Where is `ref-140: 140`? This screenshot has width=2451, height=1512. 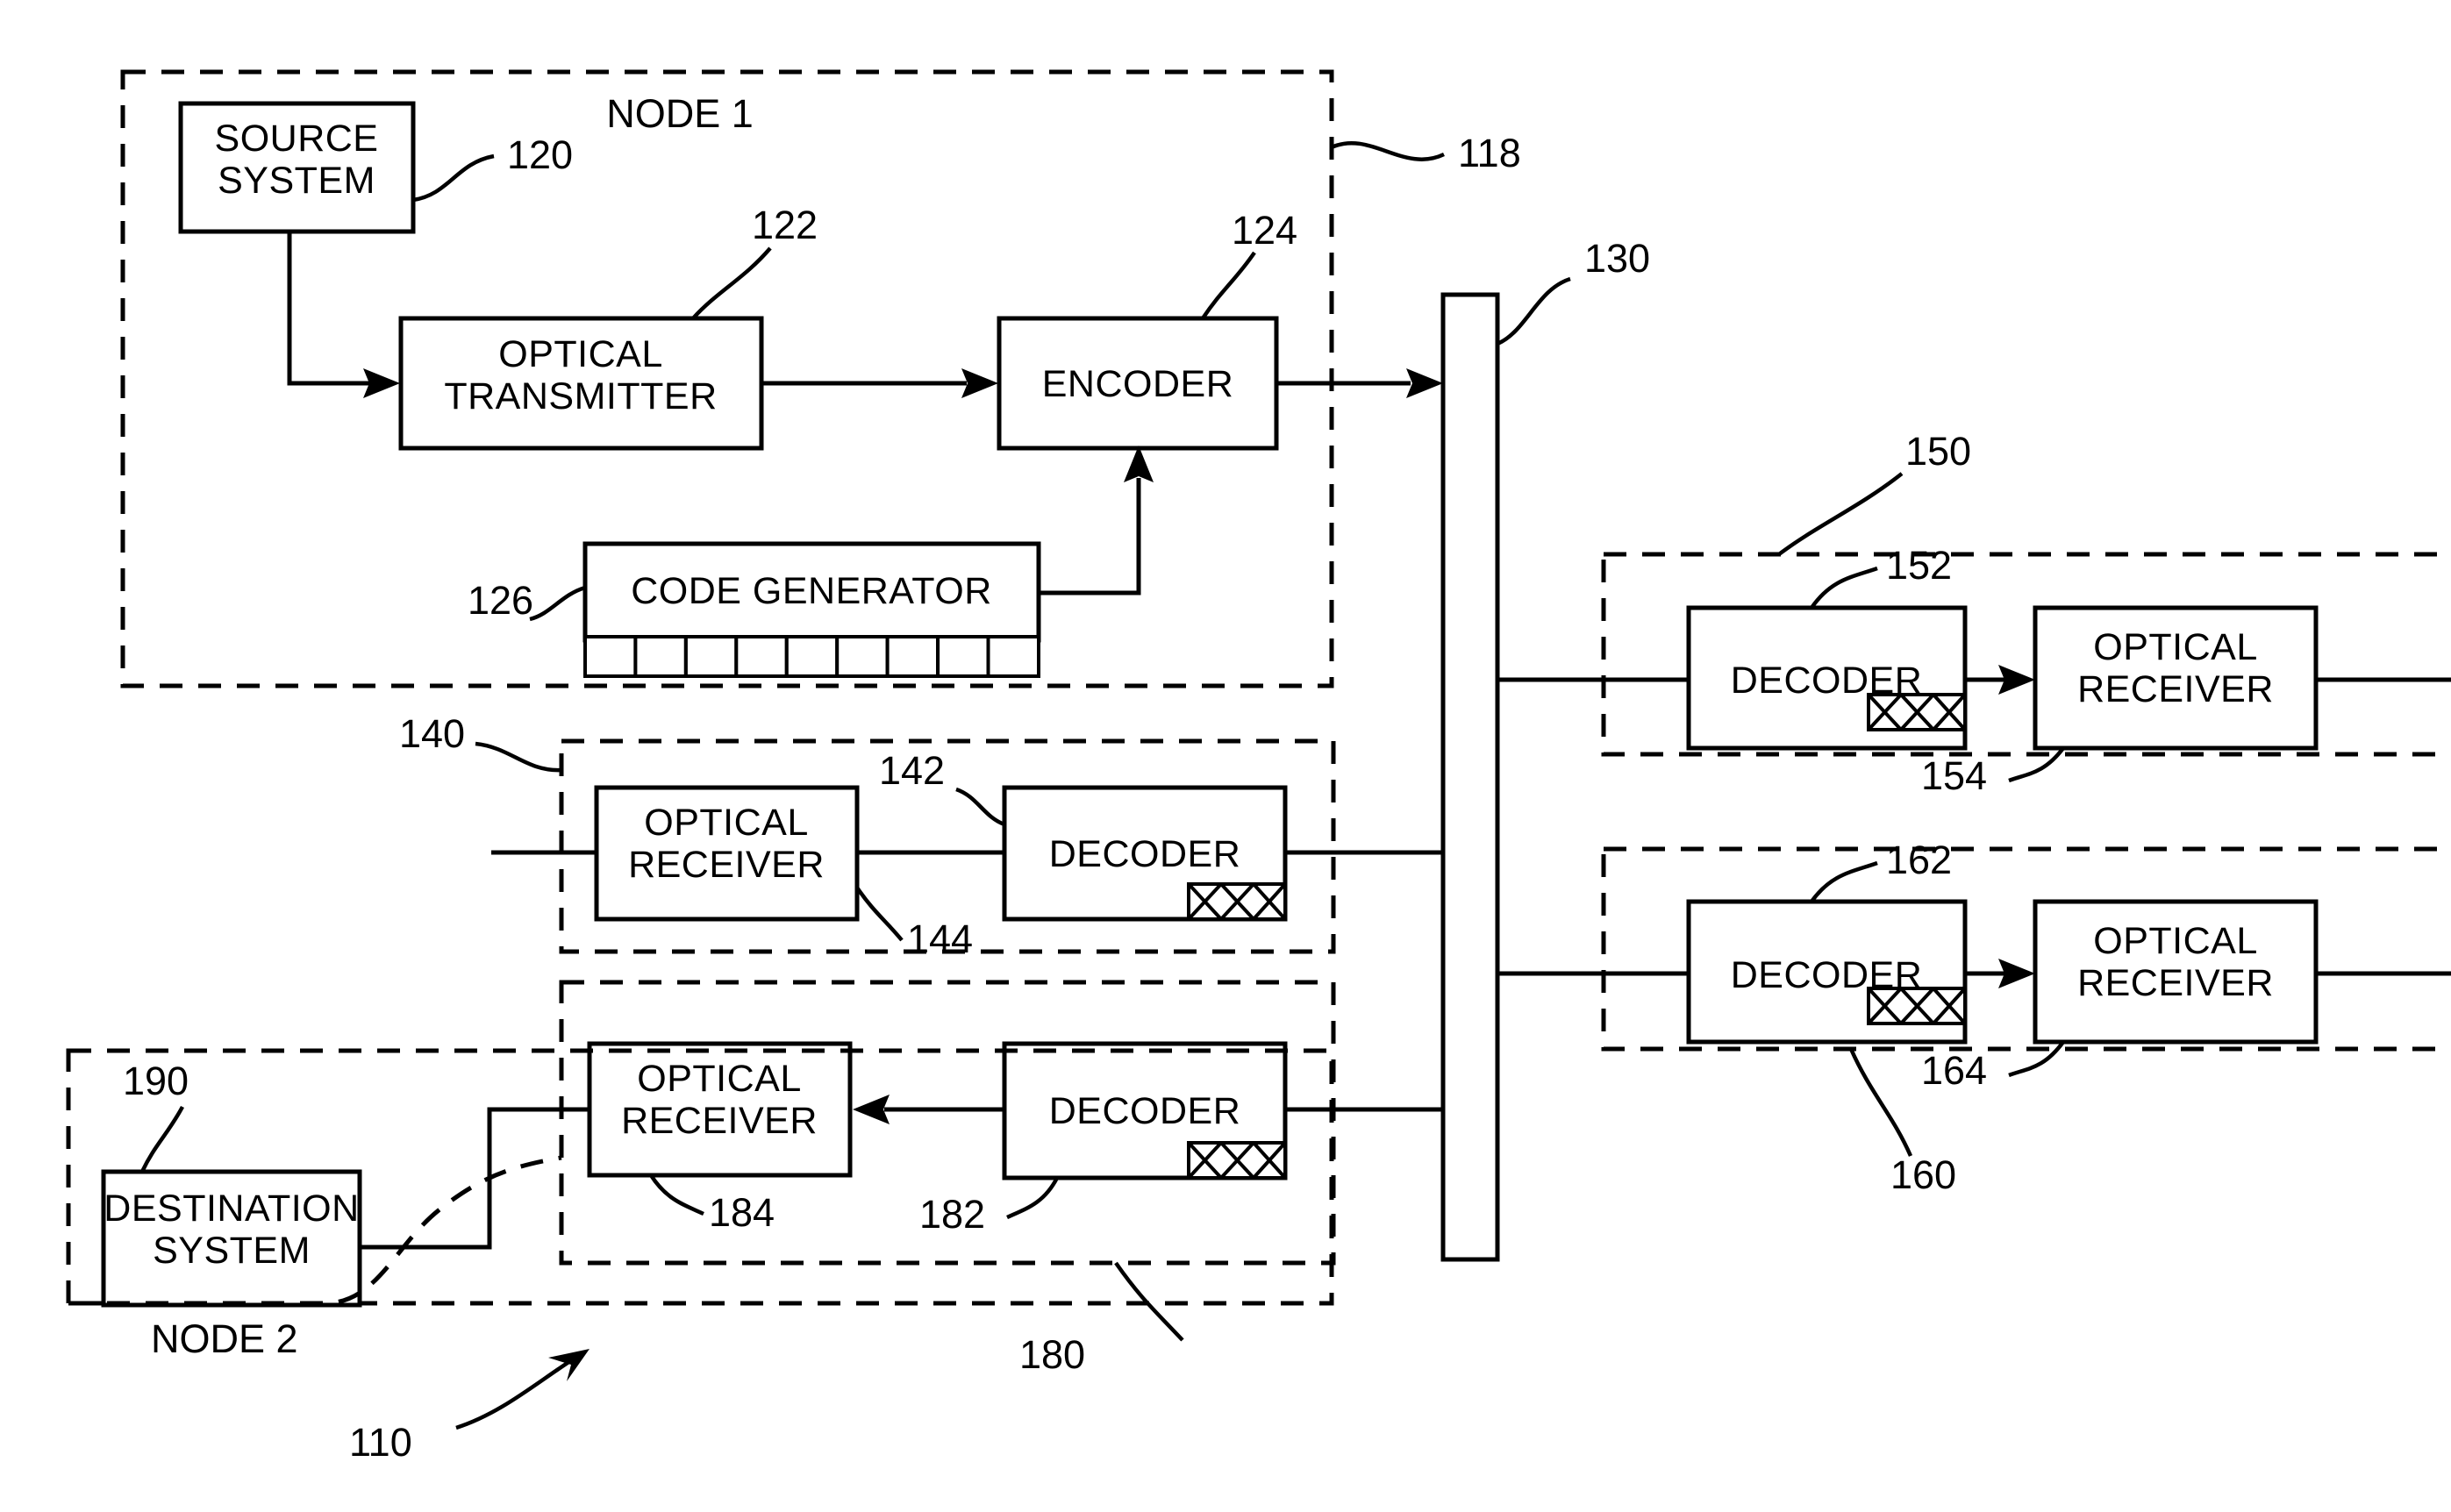
ref-140: 140 is located at coordinates (432, 733).